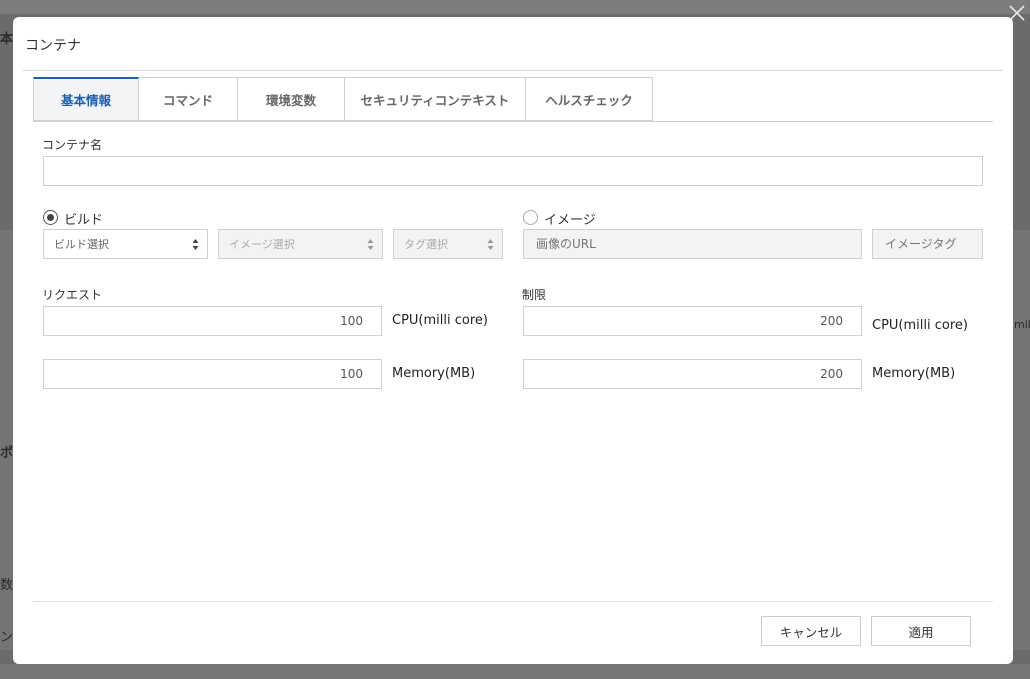 The width and height of the screenshot is (1030, 679). What do you see at coordinates (72, 145) in the screenshot?
I see `container-name-label: コンテナ名` at bounding box center [72, 145].